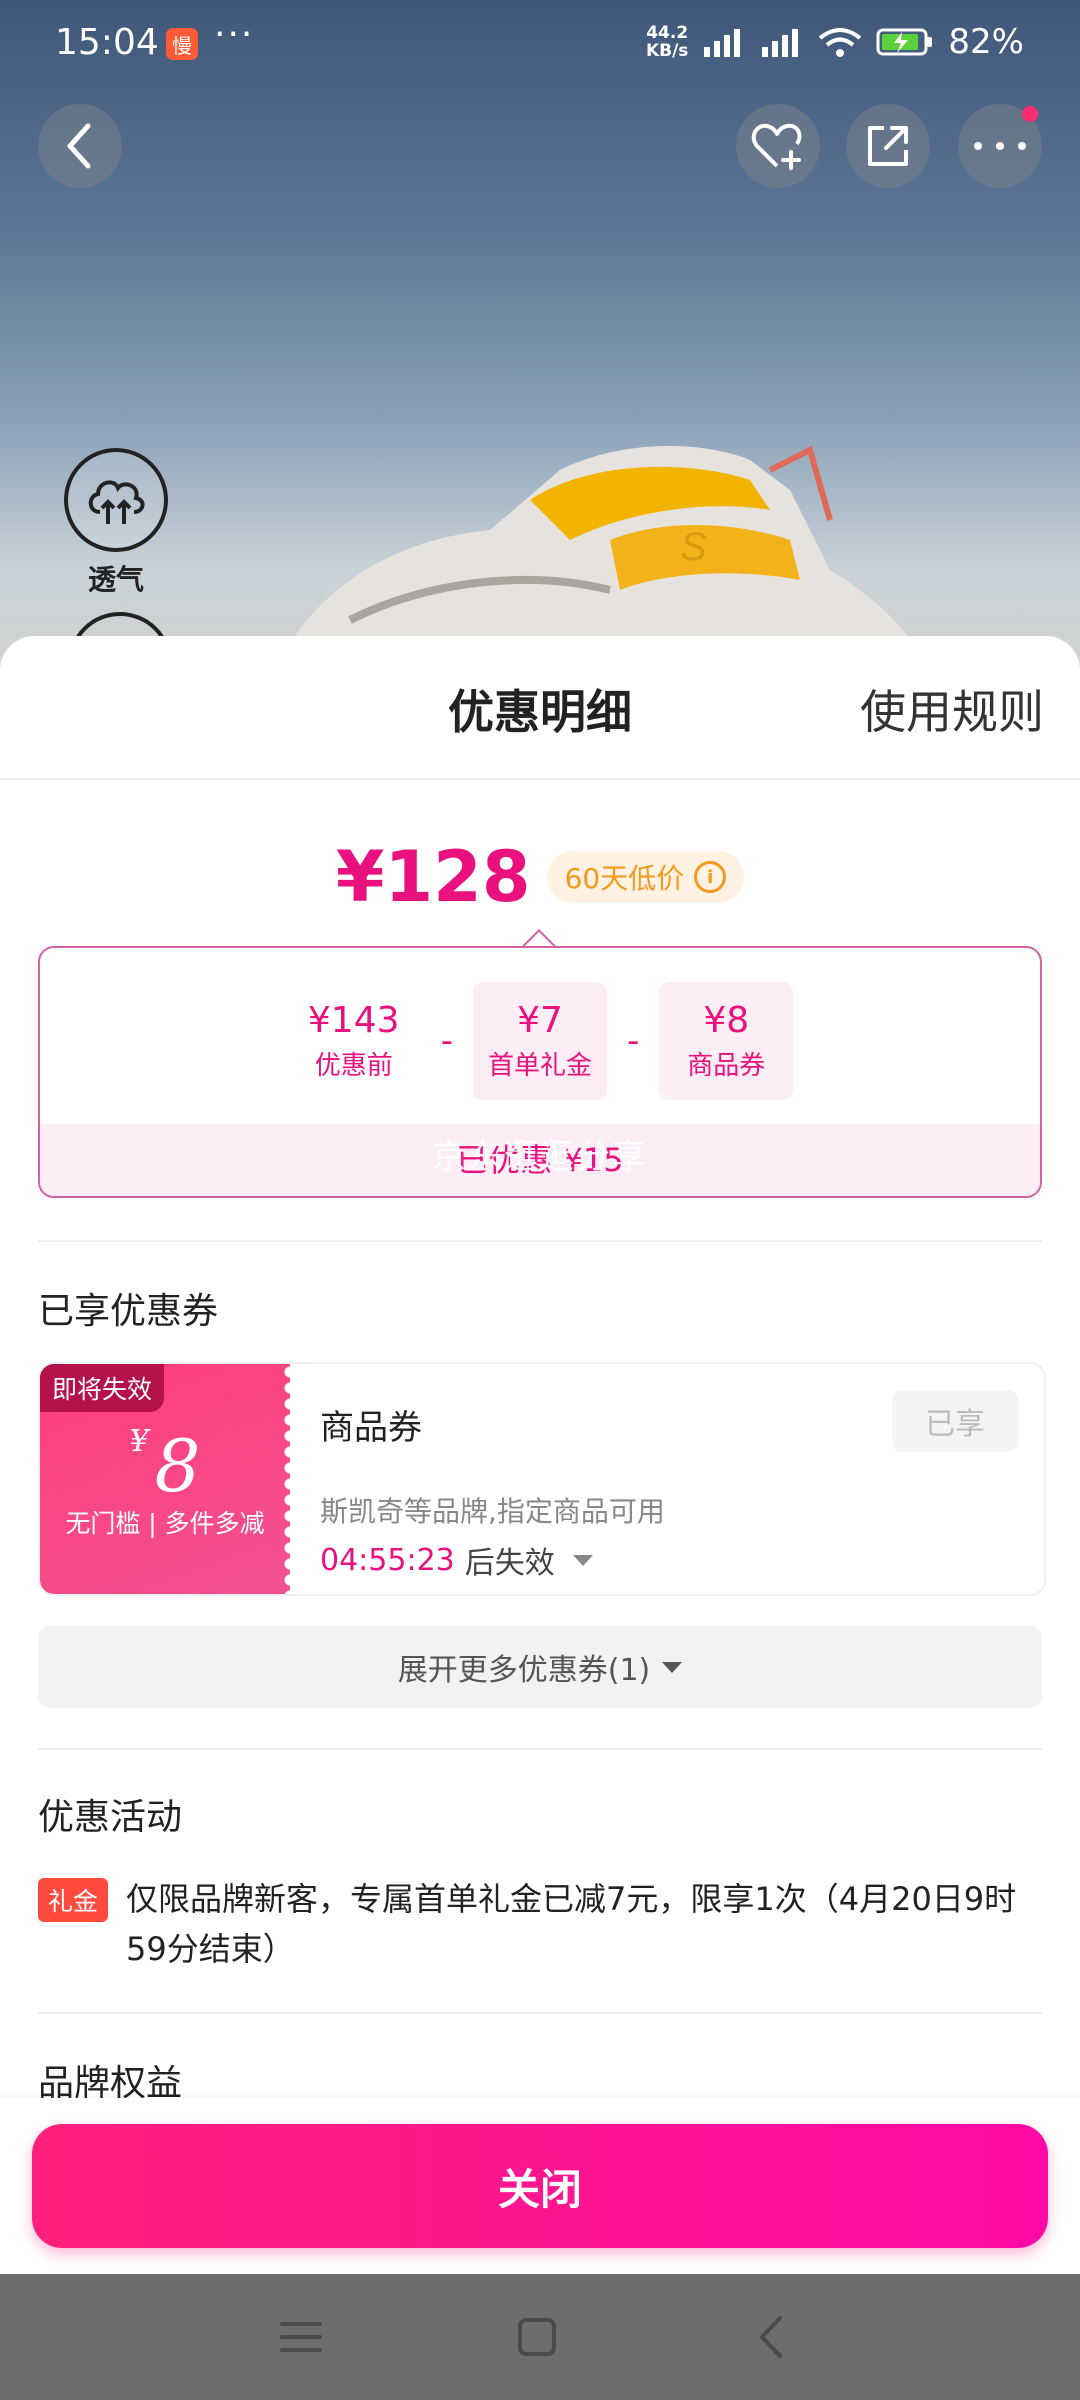  What do you see at coordinates (116, 502) in the screenshot?
I see `breathable-icon` at bounding box center [116, 502].